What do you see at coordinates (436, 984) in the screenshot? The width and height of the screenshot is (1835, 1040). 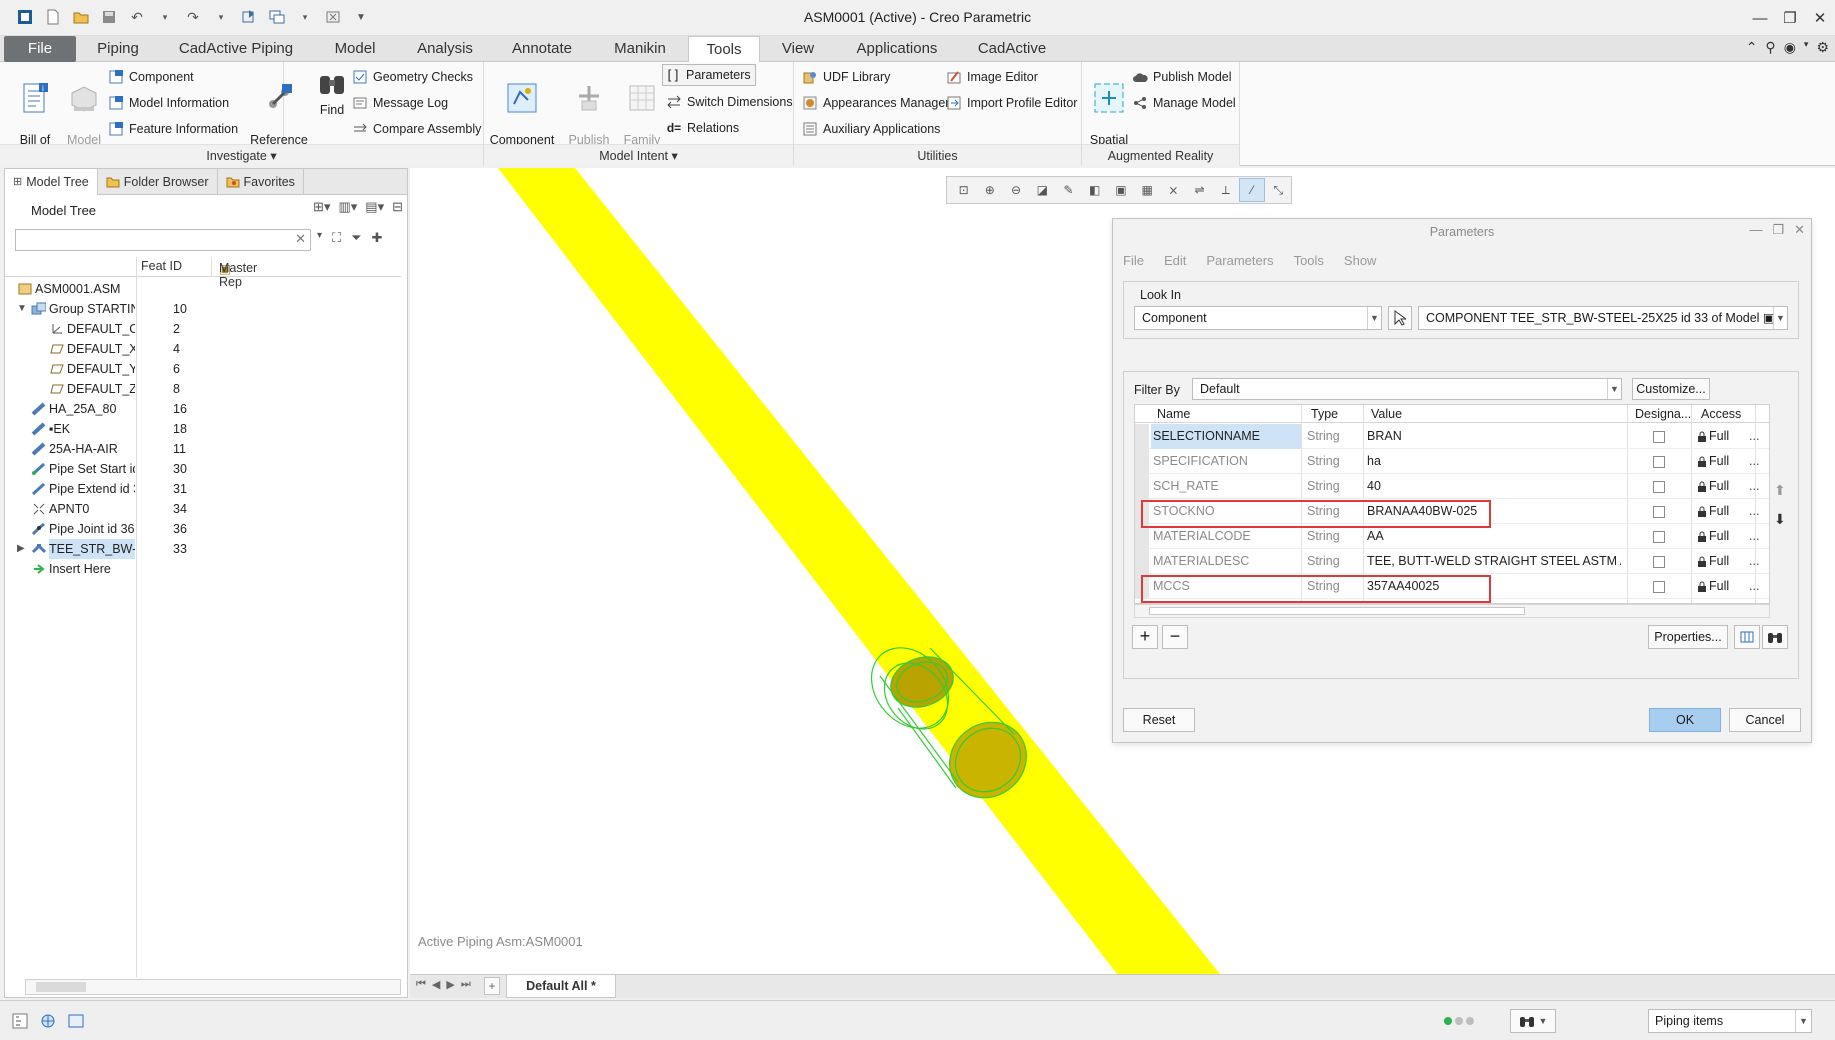 I see `prev-tab-icon: ◀` at bounding box center [436, 984].